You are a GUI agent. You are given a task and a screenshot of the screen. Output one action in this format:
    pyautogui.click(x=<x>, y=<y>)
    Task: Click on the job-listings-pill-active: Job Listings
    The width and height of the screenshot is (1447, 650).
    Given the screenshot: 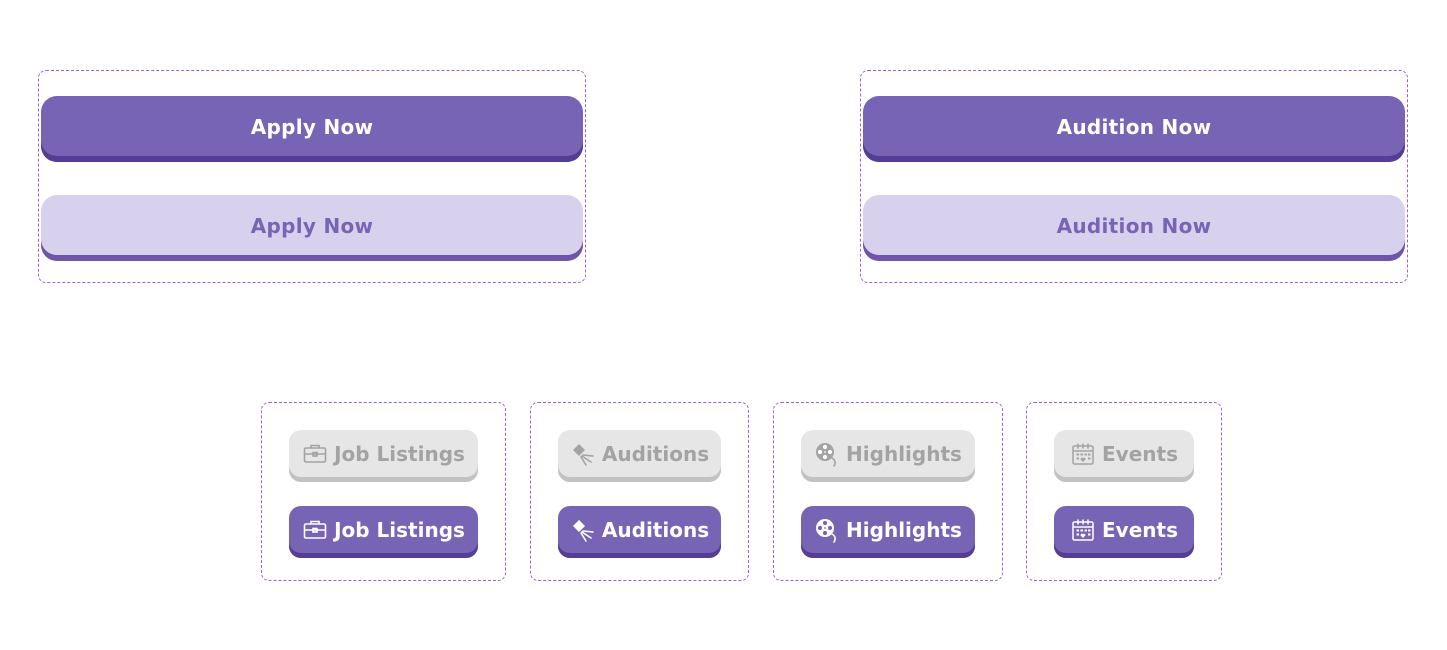 What is the action you would take?
    pyautogui.click(x=383, y=532)
    